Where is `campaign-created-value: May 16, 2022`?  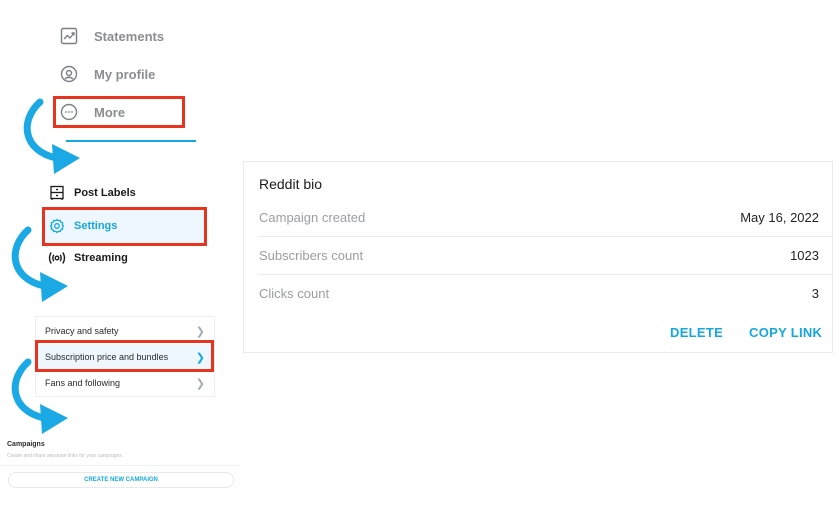
campaign-created-value: May 16, 2022 is located at coordinates (779, 217).